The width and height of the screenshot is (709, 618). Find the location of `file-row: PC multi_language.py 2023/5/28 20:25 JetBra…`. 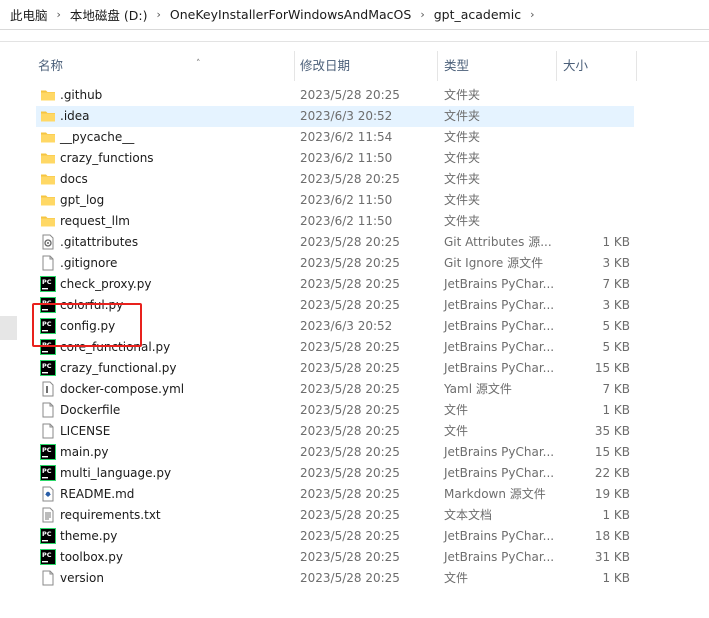

file-row: PC multi_language.py 2023/5/28 20:25 JetBra… is located at coordinates (354, 473).